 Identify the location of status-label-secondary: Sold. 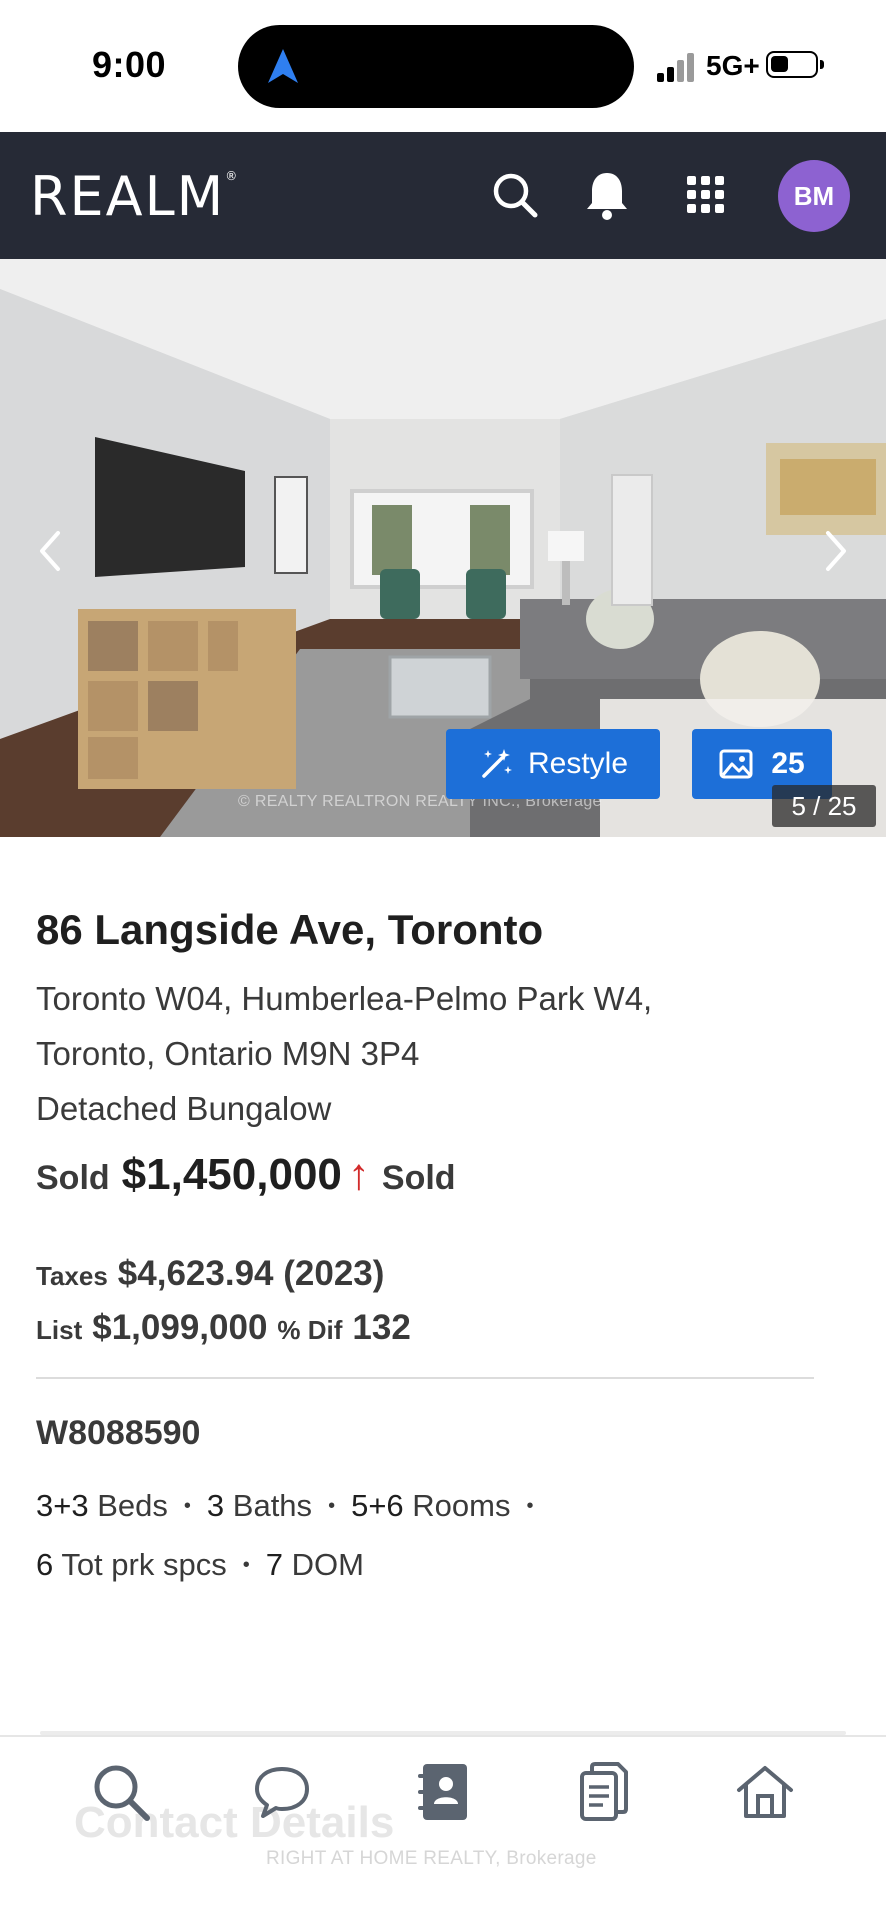
(418, 1178).